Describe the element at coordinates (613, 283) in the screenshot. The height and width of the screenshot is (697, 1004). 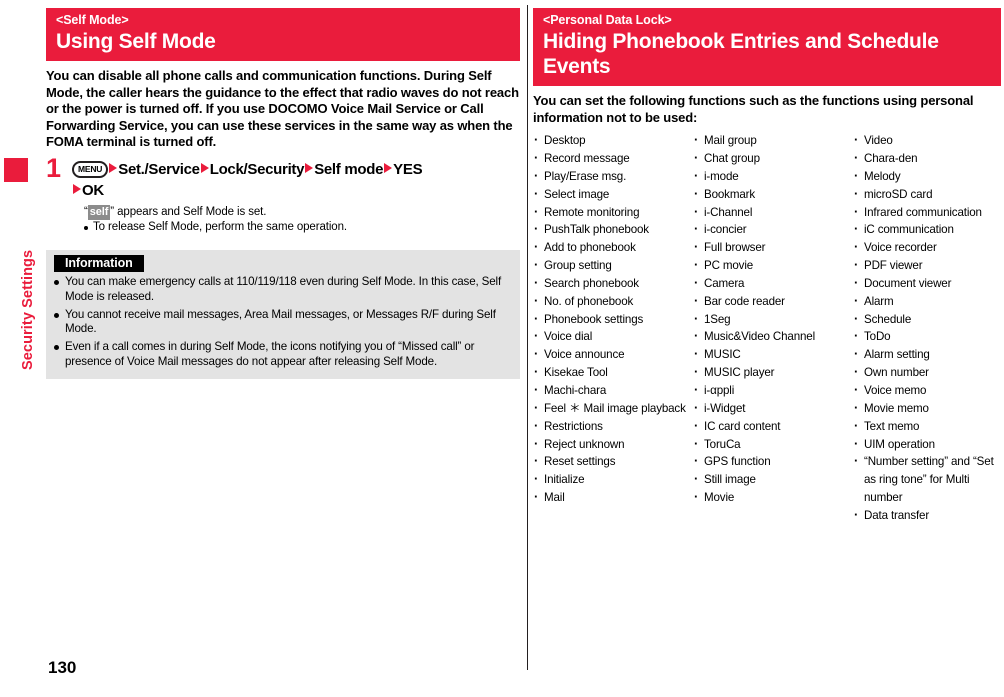
I see `locked-function-item: Search phonebook` at that location.